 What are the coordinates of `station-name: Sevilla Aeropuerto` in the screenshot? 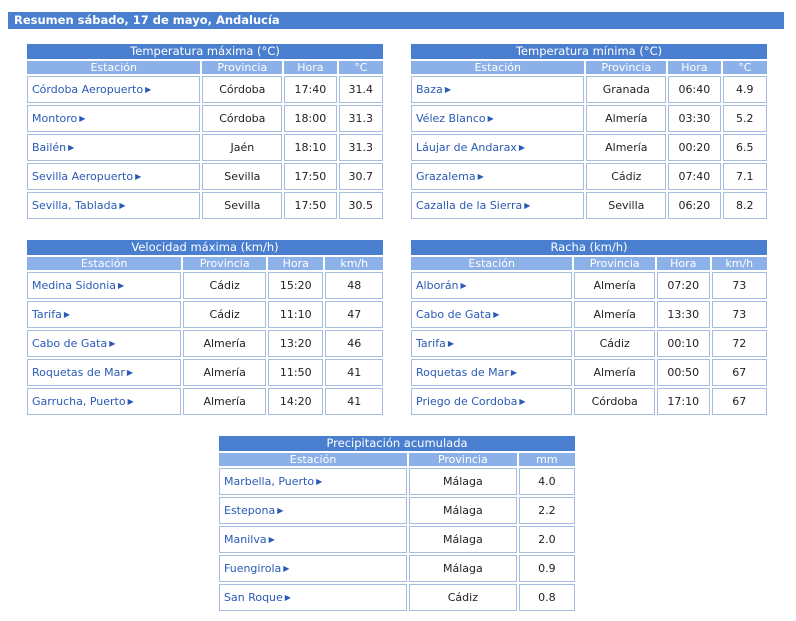 It's located at (82, 176).